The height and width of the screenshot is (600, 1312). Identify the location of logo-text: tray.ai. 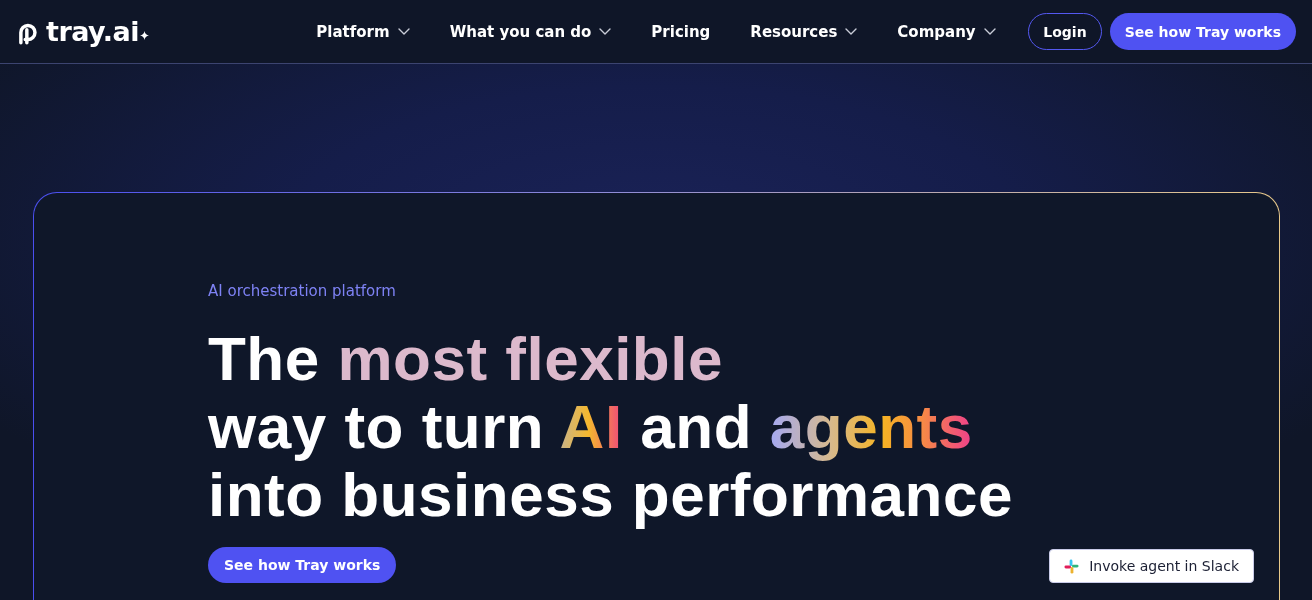
(92, 31).